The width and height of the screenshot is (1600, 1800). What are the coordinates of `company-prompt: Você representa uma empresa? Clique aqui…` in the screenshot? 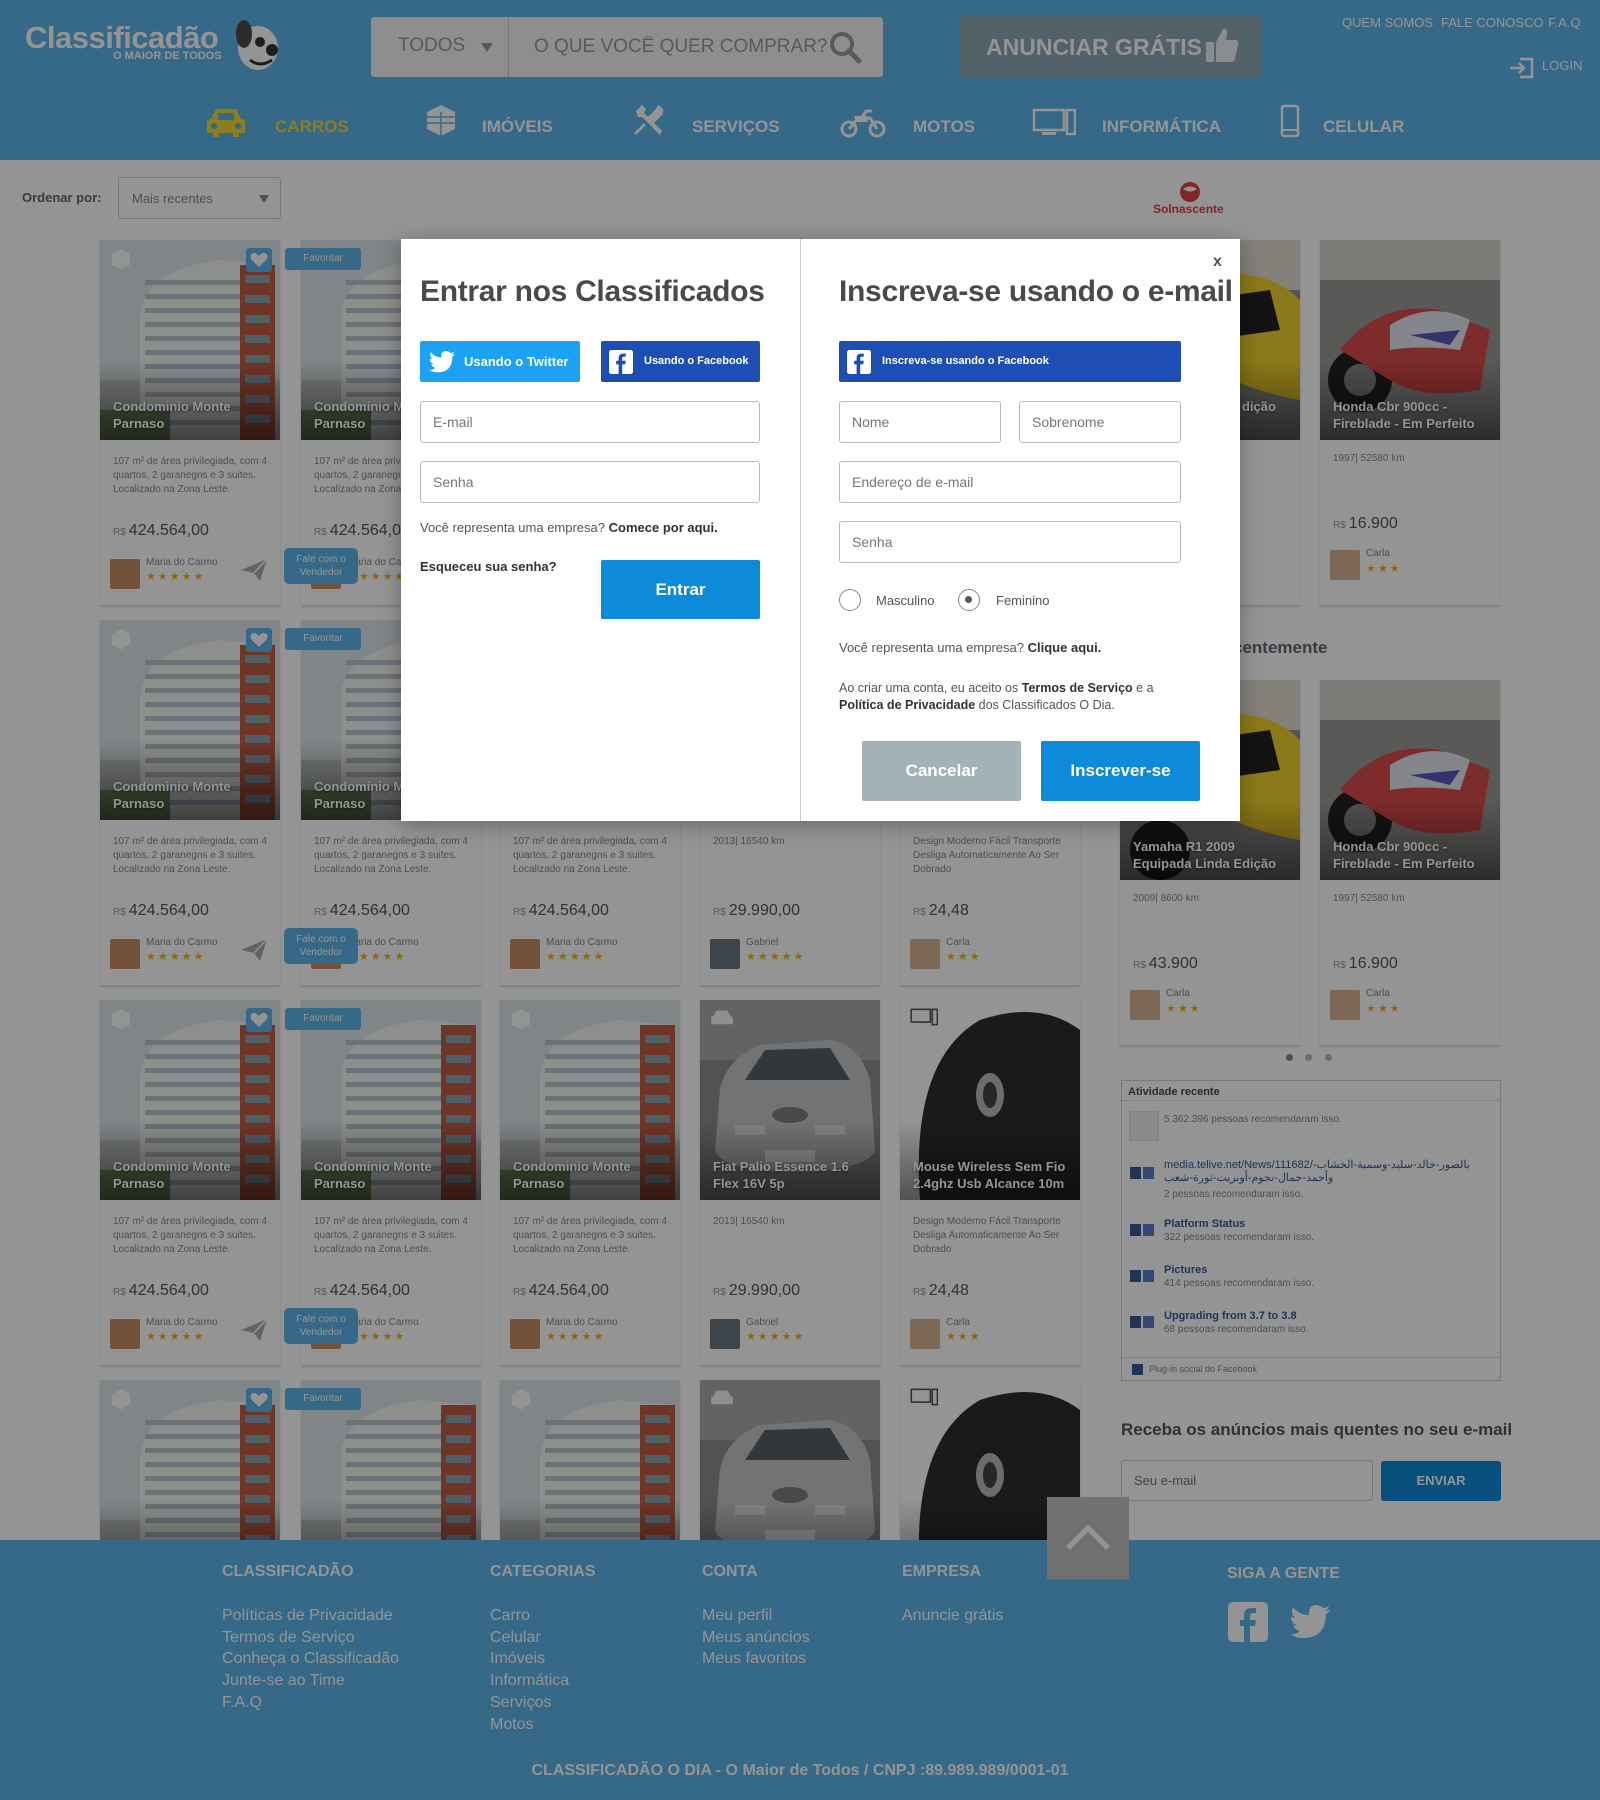 It's located at (970, 647).